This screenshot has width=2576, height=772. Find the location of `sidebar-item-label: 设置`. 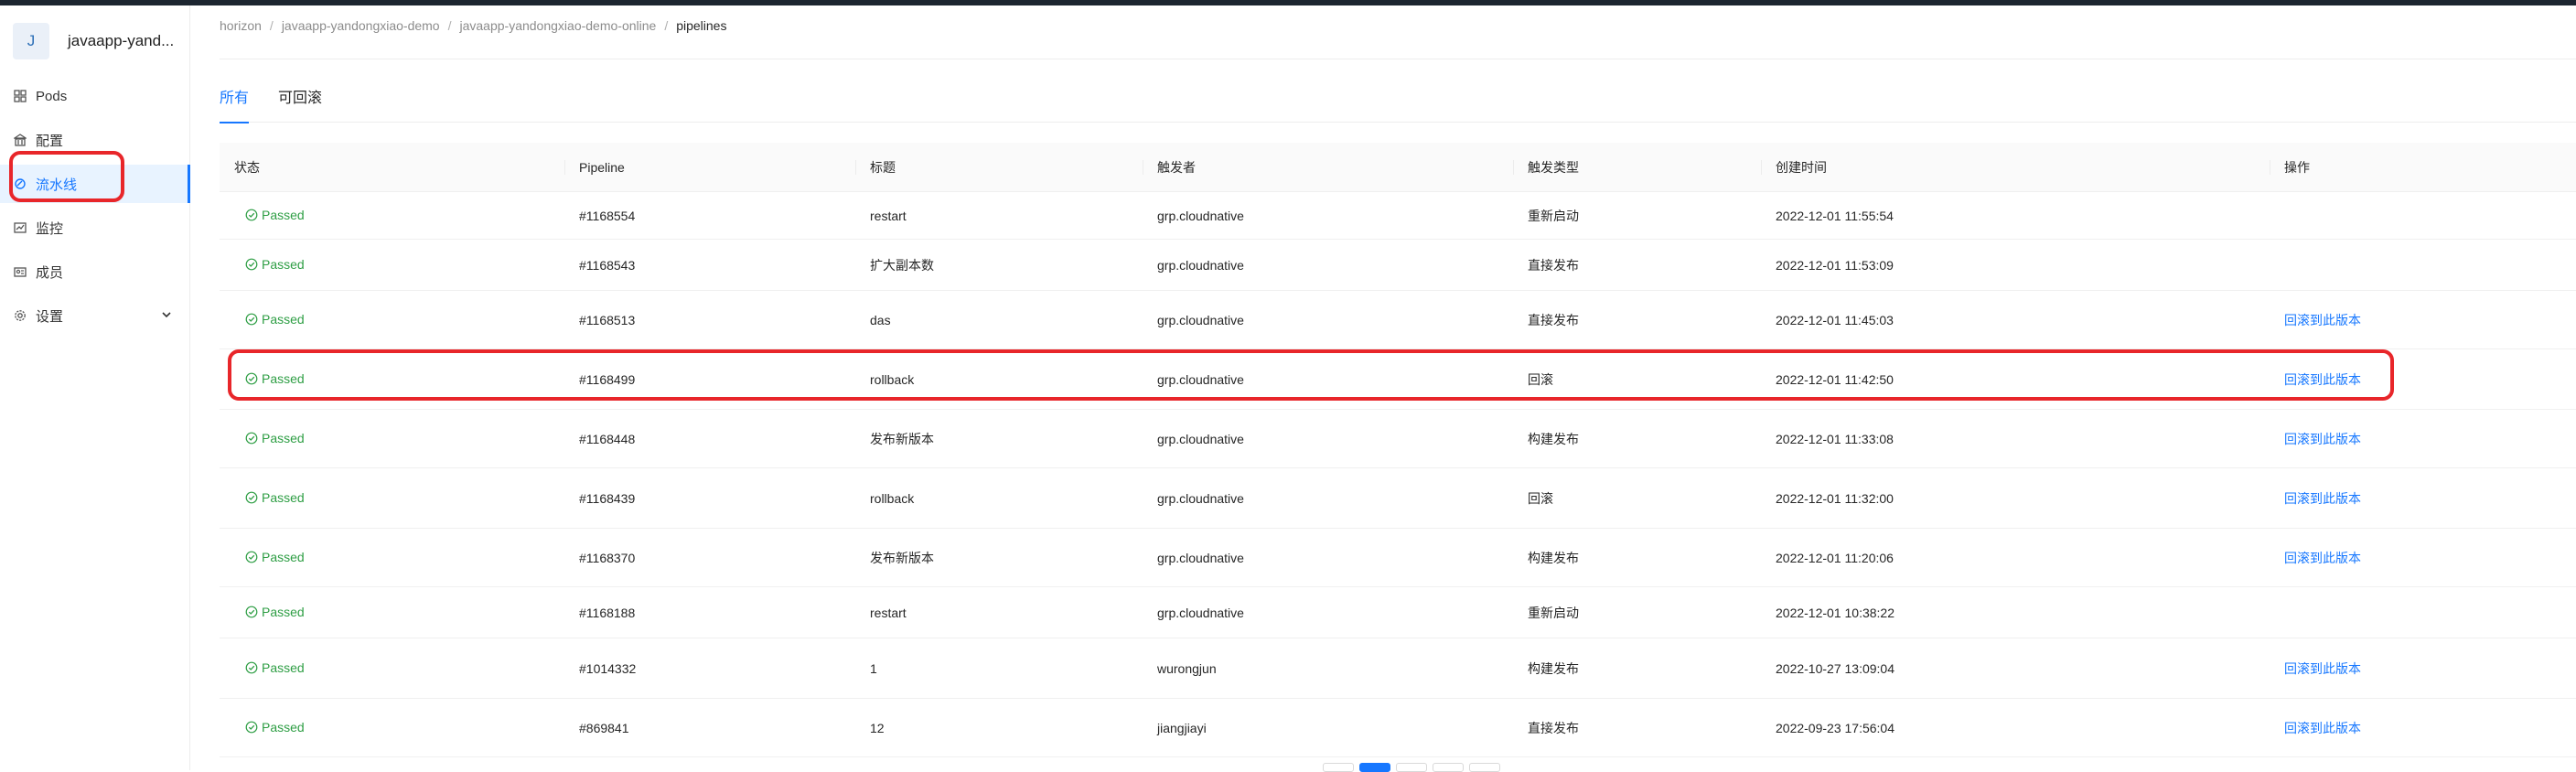

sidebar-item-label: 设置 is located at coordinates (50, 317).